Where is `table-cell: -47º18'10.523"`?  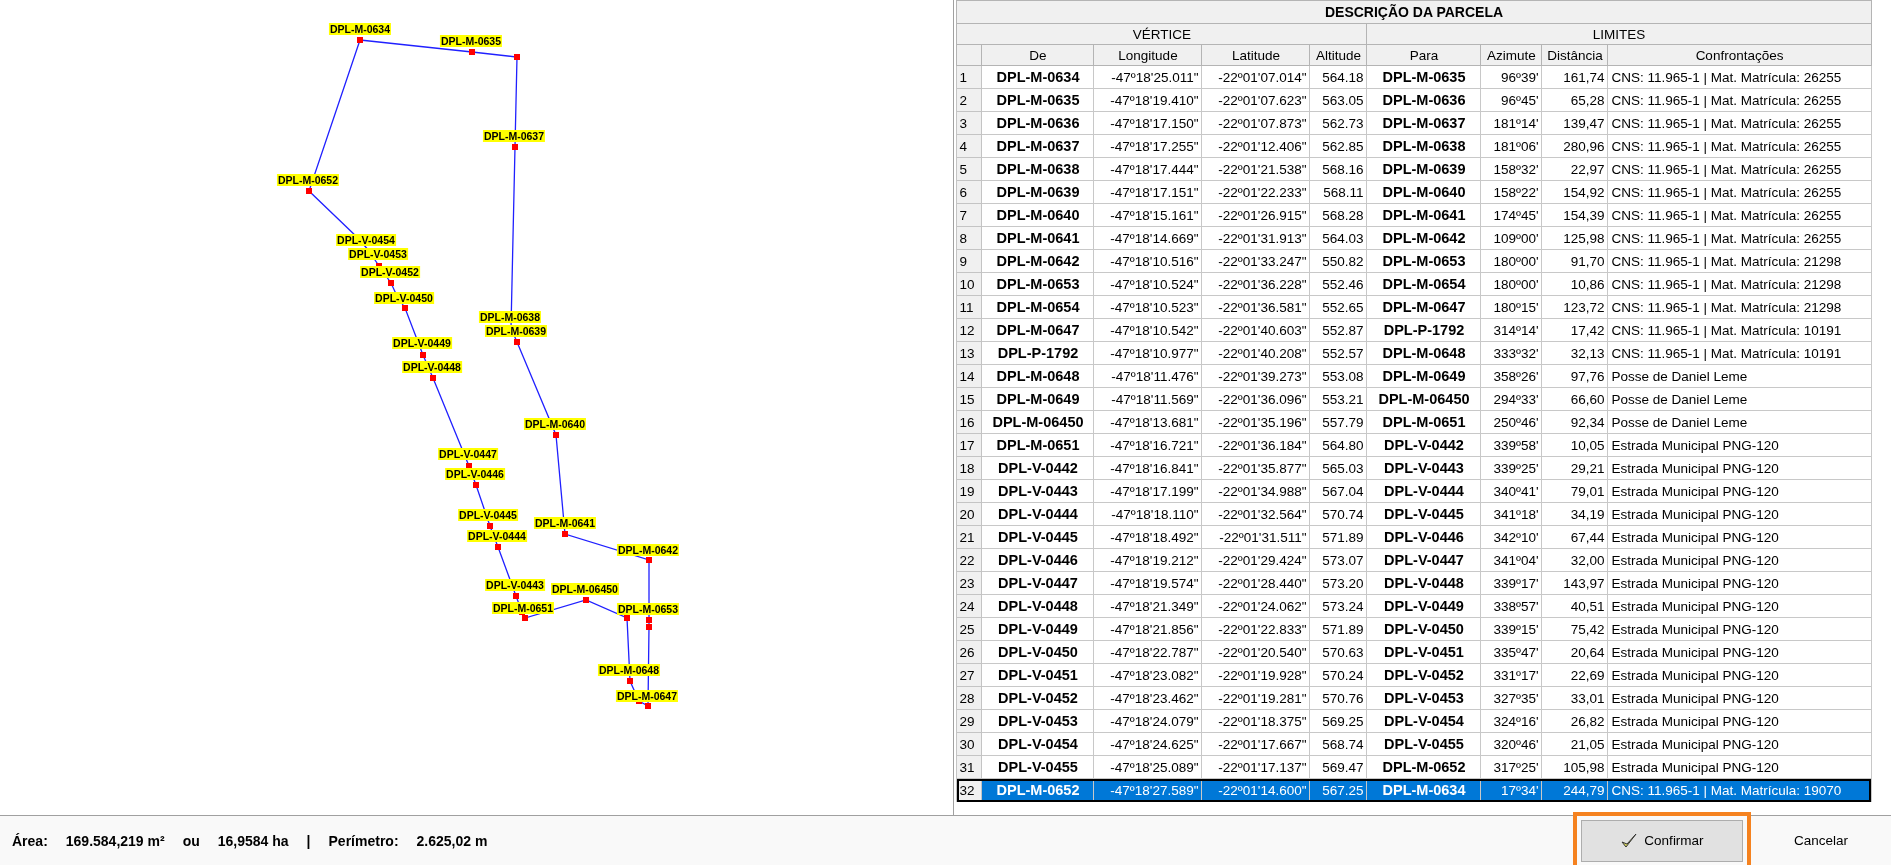 table-cell: -47º18'10.523" is located at coordinates (1148, 307).